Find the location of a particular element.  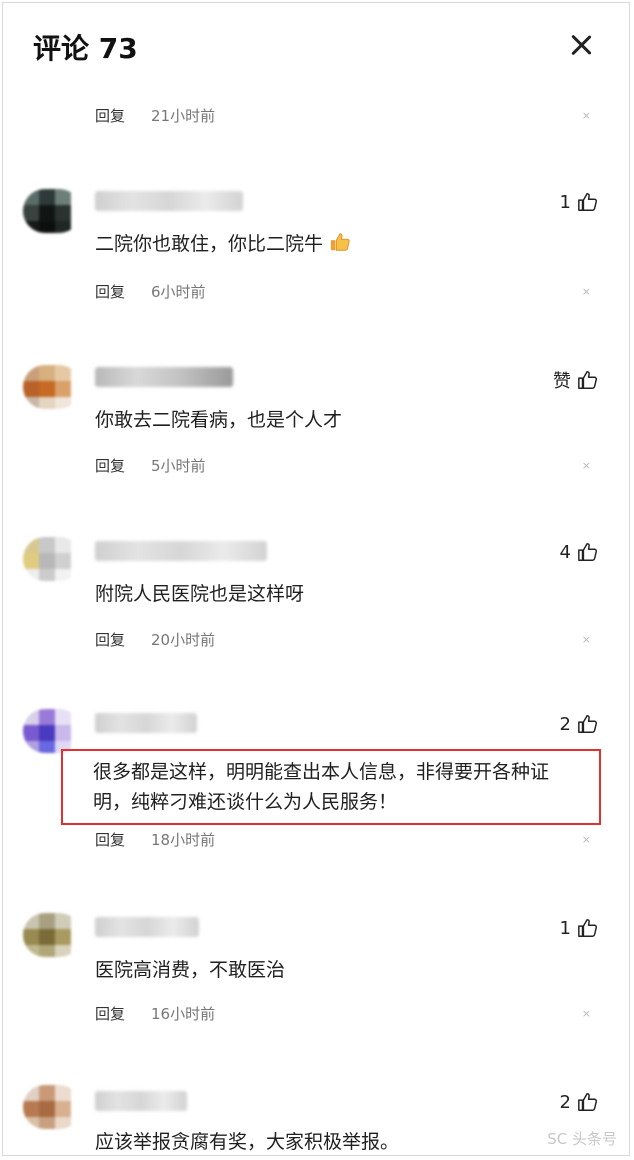

thumbs-up-emoji-icon is located at coordinates (340, 242).